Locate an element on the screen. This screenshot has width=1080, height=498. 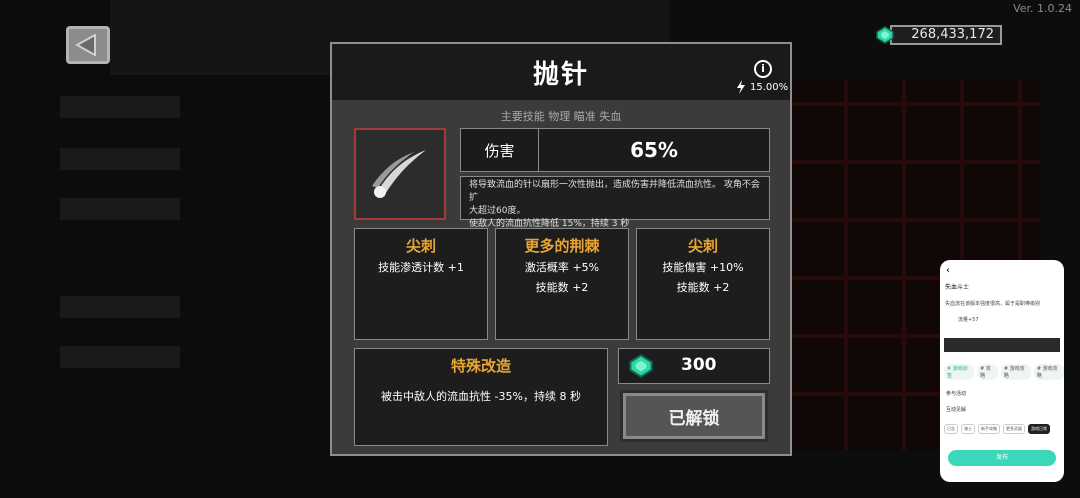
unlock-cost: 300 is located at coordinates (694, 366).